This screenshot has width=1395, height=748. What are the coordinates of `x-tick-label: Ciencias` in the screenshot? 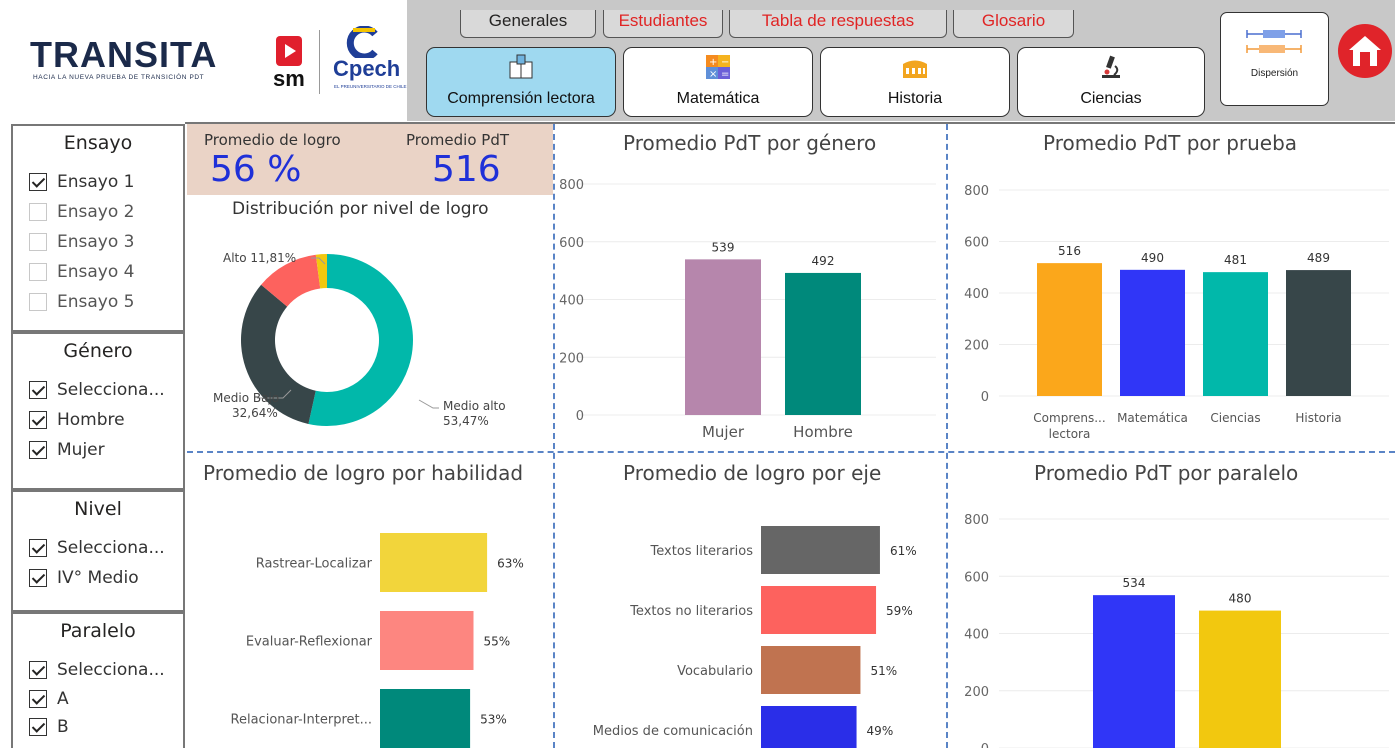 It's located at (1235, 418).